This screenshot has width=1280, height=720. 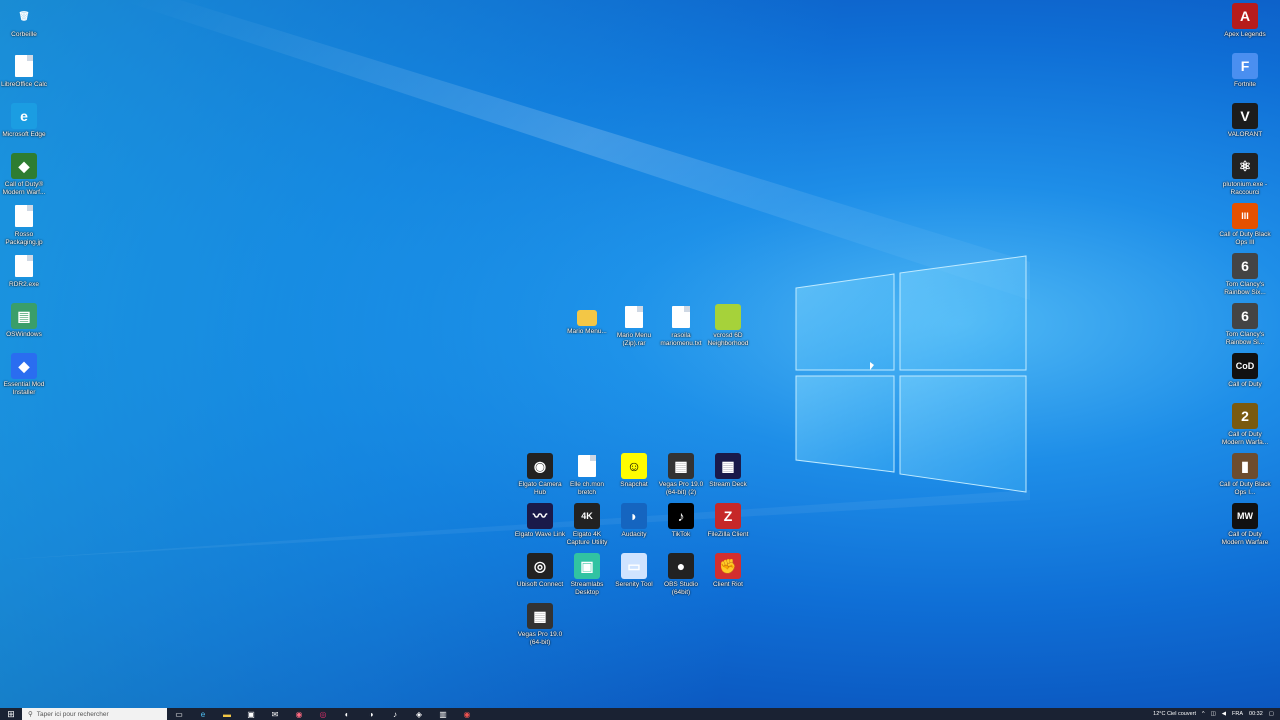 I want to click on desktop-icon-obs-studio: ● OBS Studio (64bit), so click(x=681, y=574).